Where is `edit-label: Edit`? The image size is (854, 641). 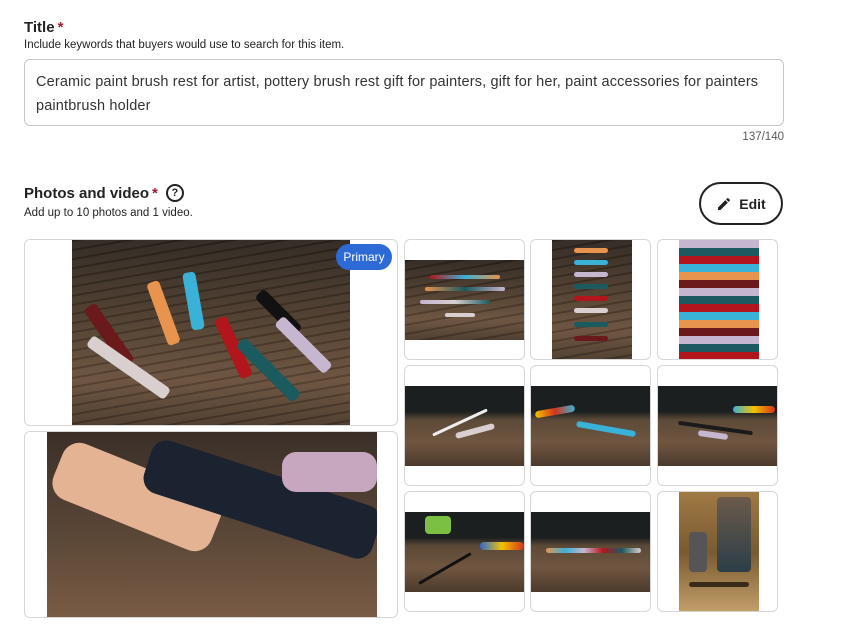 edit-label: Edit is located at coordinates (752, 203).